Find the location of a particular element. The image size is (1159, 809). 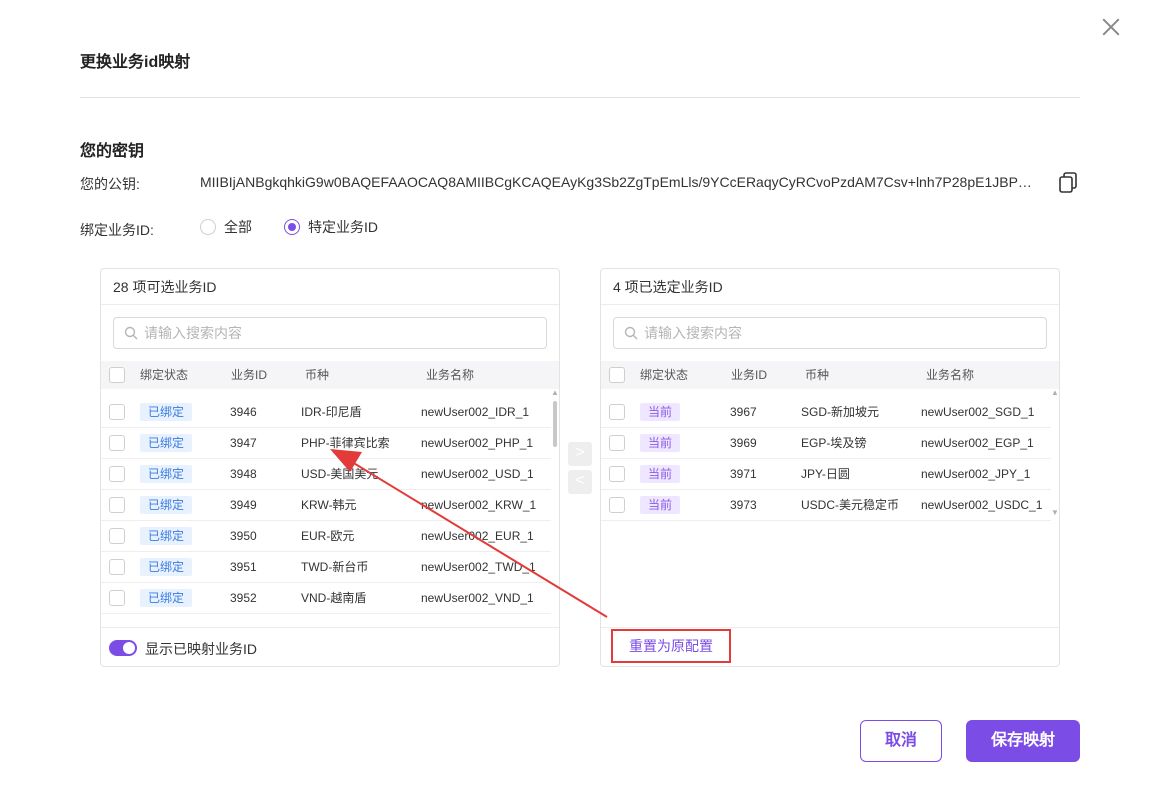

radio-specific-label: 特定业务ID is located at coordinates (343, 227).